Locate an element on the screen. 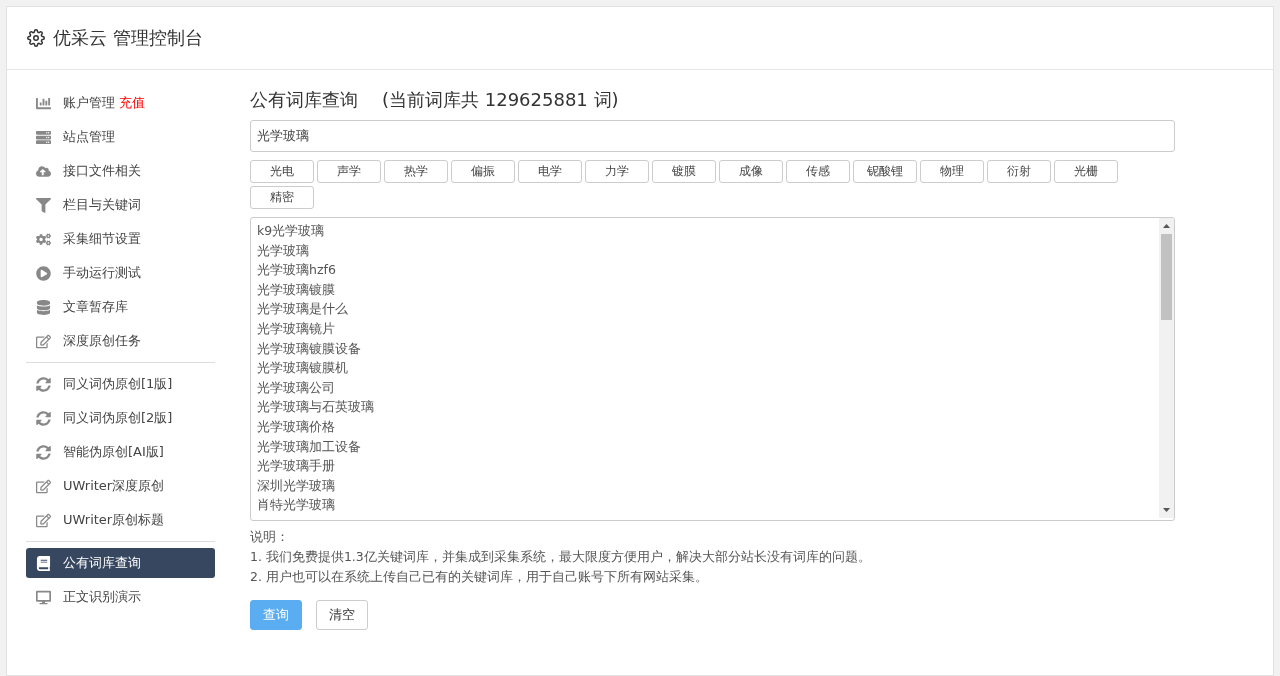 This screenshot has height=676, width=1280. result-item: 光学玻璃与石英玻璃 is located at coordinates (705, 407).